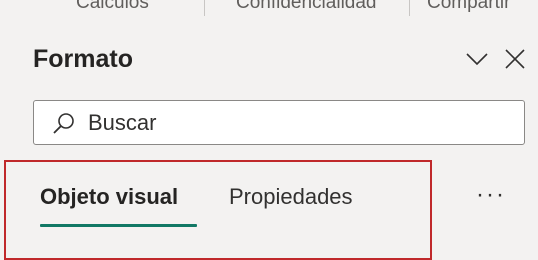 The width and height of the screenshot is (538, 260). I want to click on ribbon-item-confidencialidad: Confidencialidad, so click(306, 7).